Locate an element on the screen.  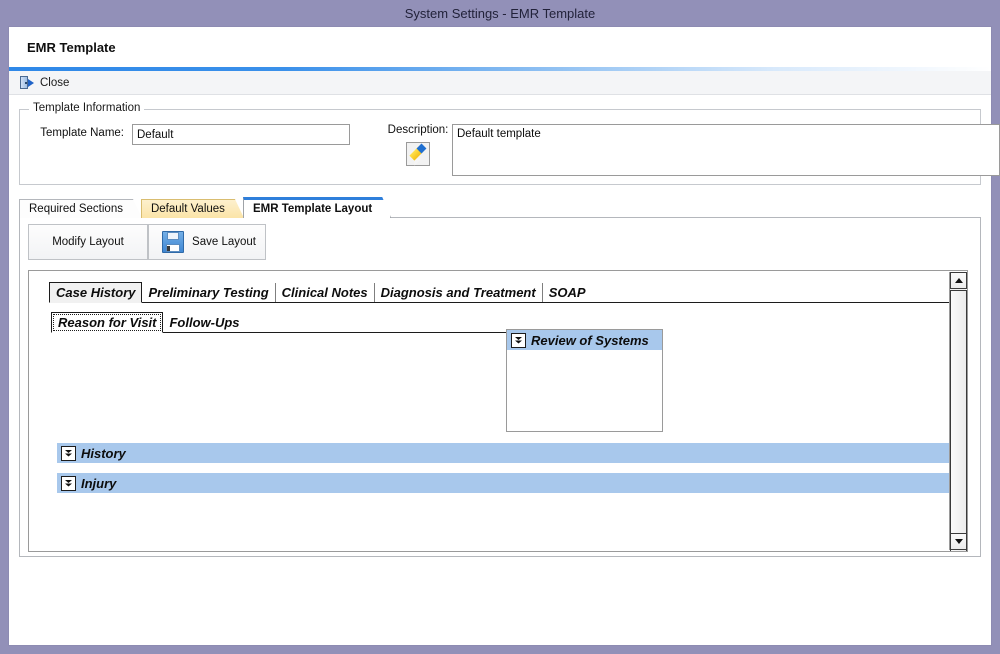
inner-tab-soap-label: SOAP is located at coordinates (567, 292).